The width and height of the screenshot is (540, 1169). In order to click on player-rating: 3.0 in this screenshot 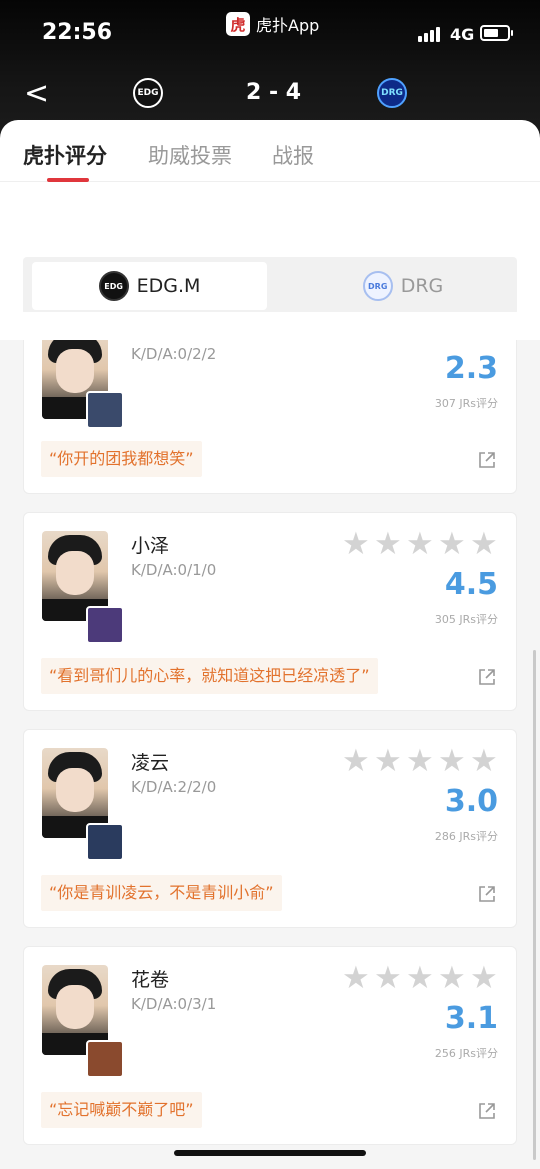, I will do `click(471, 801)`.